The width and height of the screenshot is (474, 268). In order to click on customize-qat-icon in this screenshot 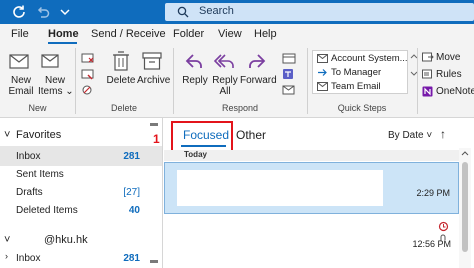, I will do `click(65, 12)`.